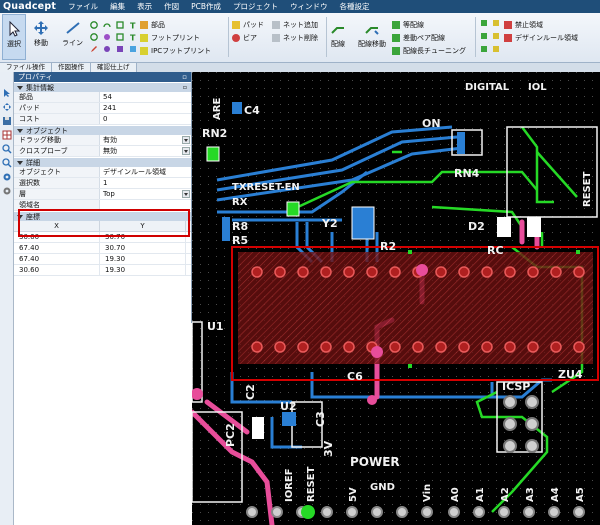  What do you see at coordinates (144, 6) in the screenshot?
I see `menu-view: 表示` at bounding box center [144, 6].